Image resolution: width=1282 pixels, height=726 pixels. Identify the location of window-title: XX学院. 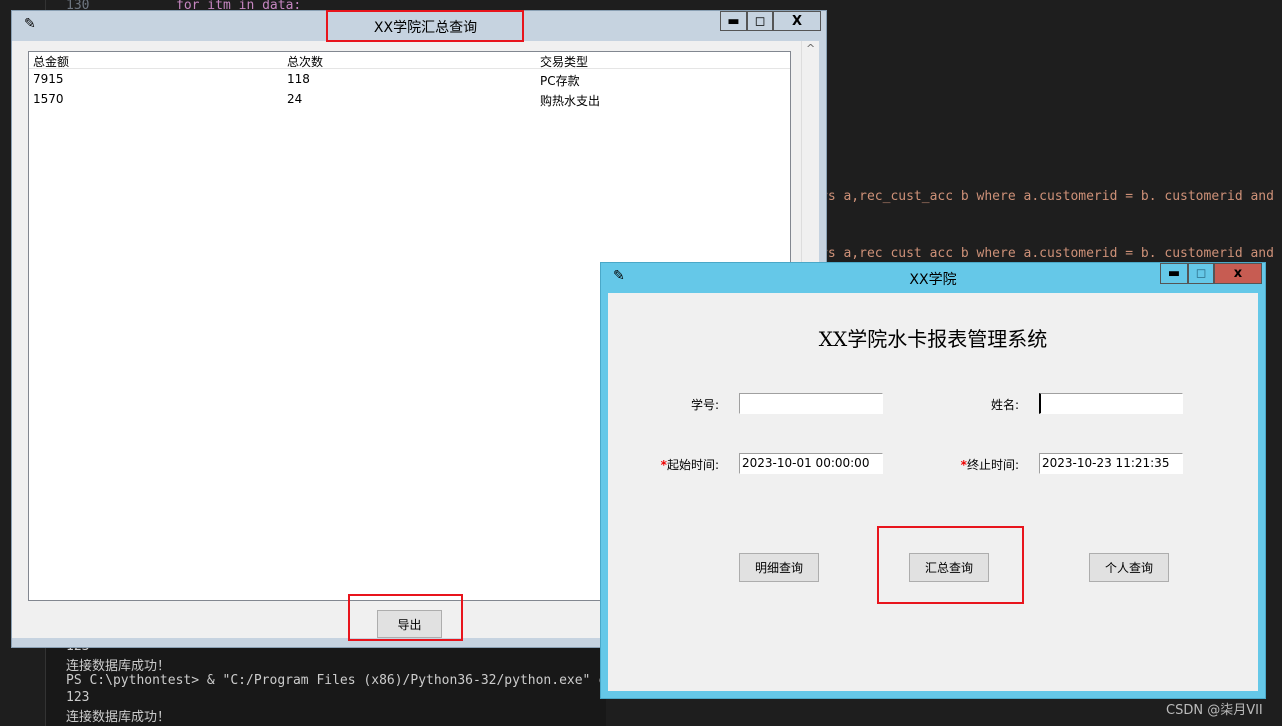
(933, 280).